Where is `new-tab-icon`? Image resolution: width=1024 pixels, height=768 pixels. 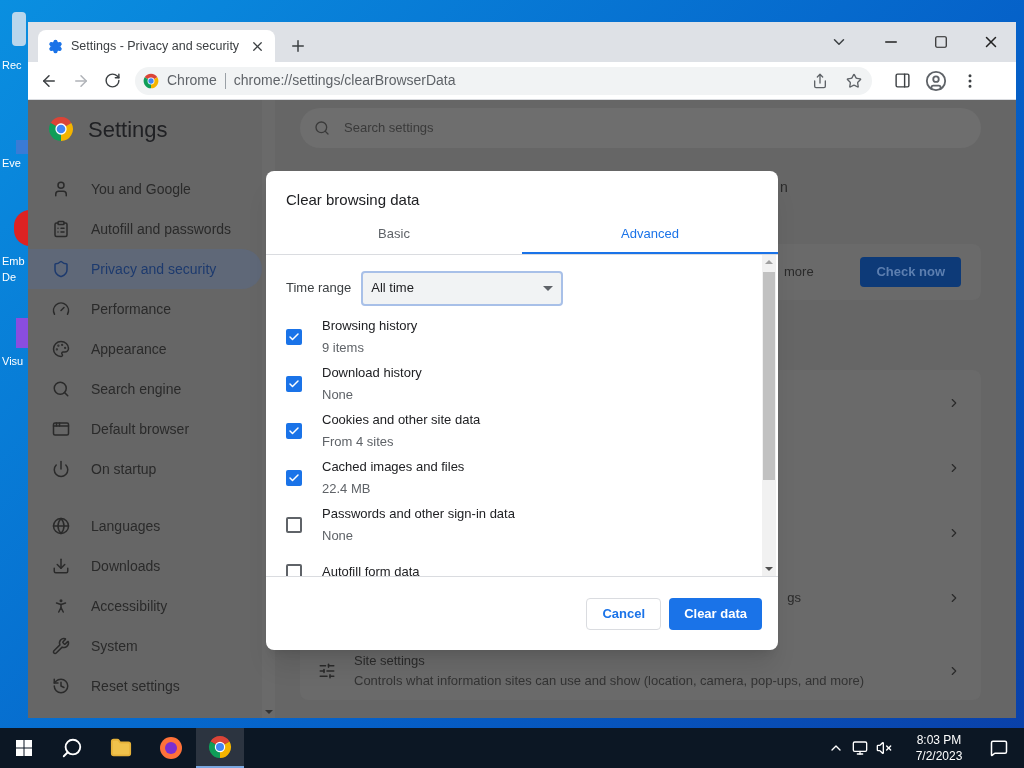 new-tab-icon is located at coordinates (298, 46).